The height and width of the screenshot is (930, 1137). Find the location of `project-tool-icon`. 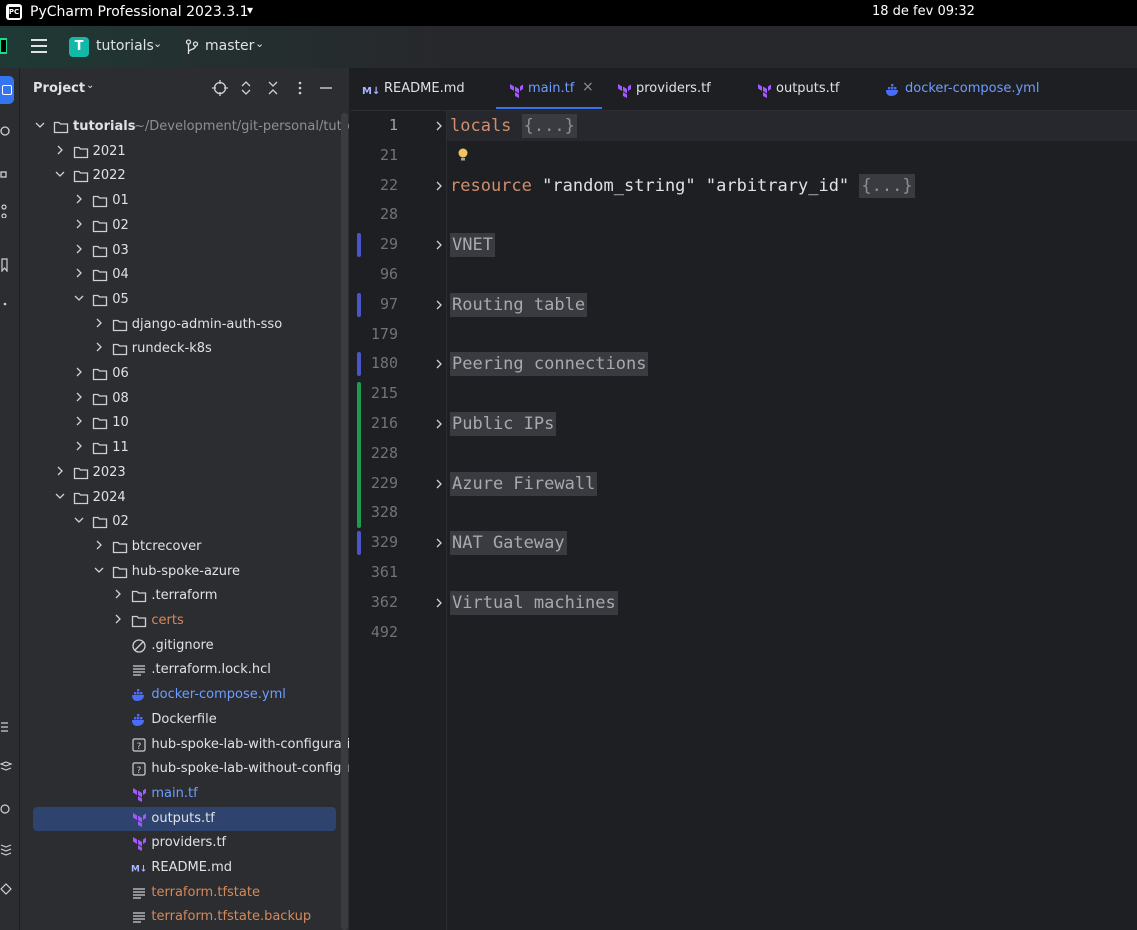

project-tool-icon is located at coordinates (7, 90).